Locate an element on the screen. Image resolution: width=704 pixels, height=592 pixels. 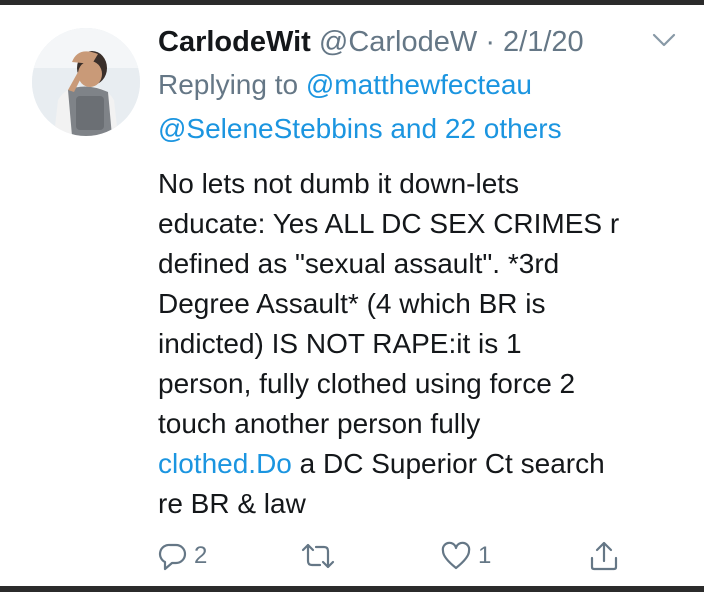
replying-prefix: Replying to is located at coordinates (228, 84).